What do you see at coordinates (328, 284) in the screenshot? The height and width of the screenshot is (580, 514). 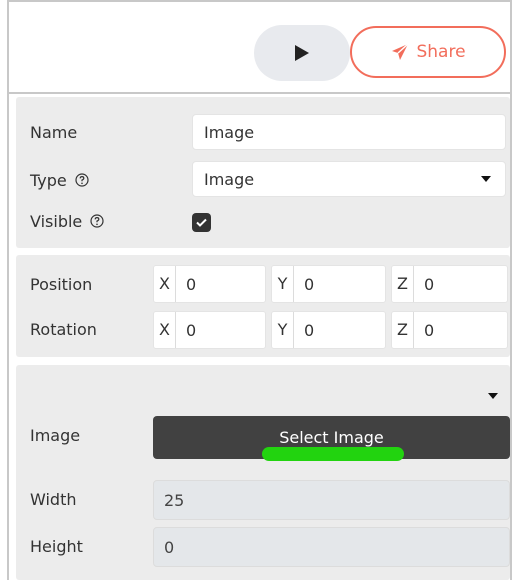 I see `position-y-field: Y 0` at bounding box center [328, 284].